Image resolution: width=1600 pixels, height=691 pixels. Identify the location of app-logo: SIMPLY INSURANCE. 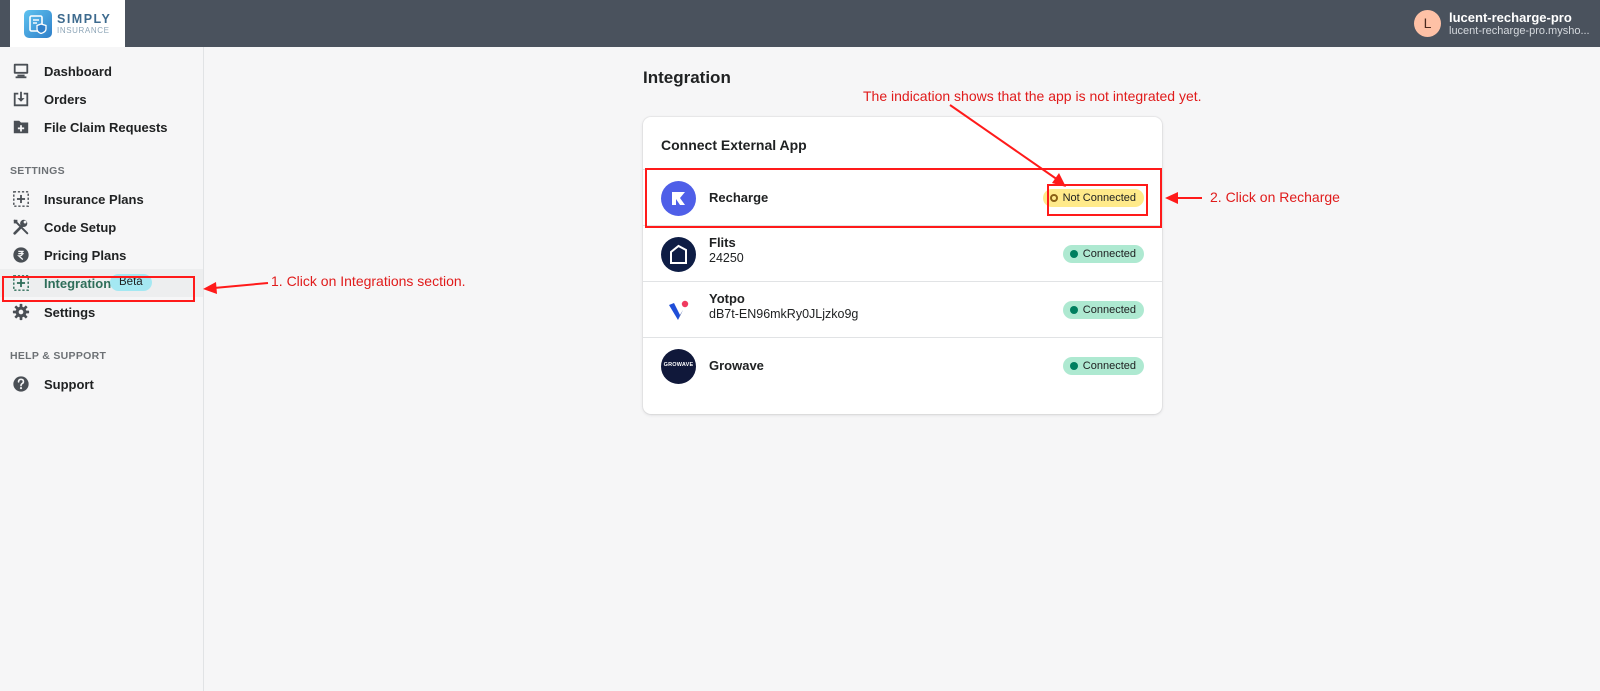
(67, 23).